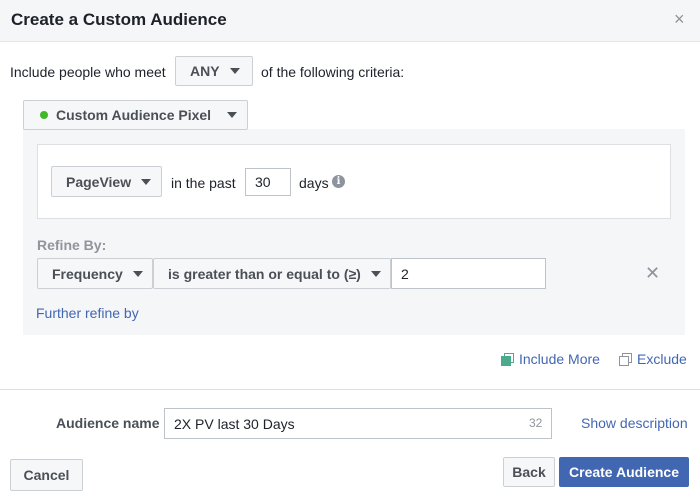 This screenshot has height=496, width=700. I want to click on info-icon: i, so click(338, 181).